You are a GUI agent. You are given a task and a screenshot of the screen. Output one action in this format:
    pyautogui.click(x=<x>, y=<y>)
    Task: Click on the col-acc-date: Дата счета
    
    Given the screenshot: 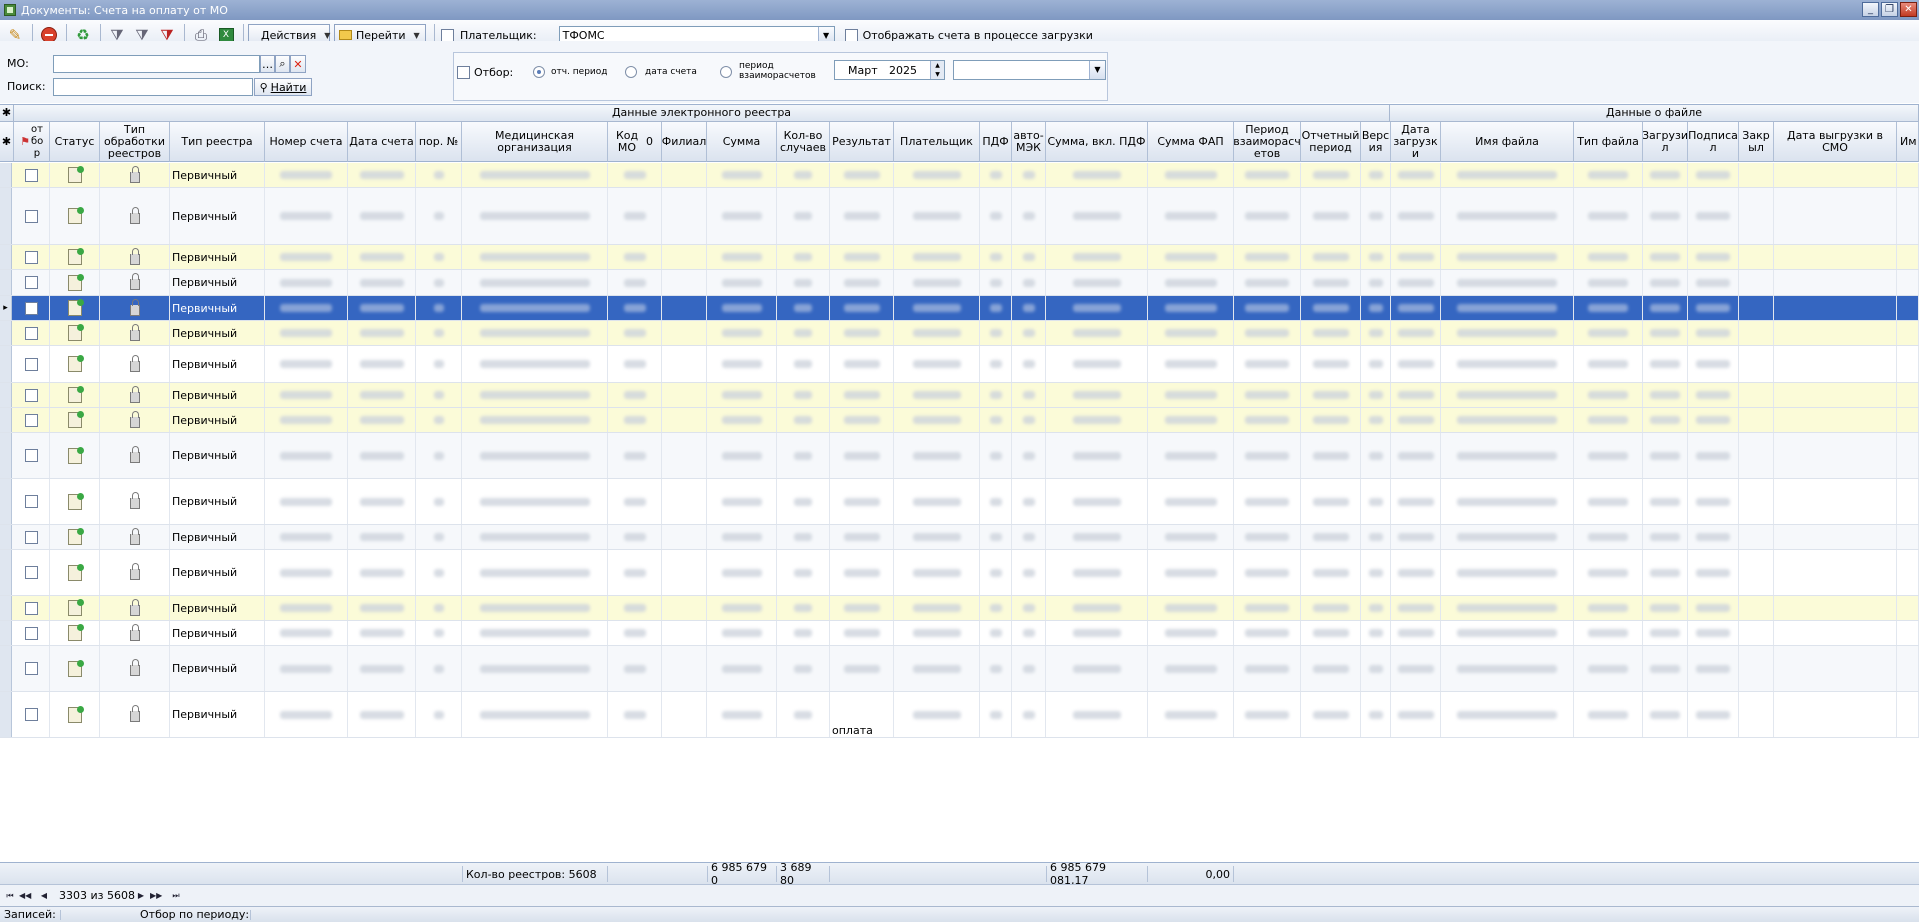 What is the action you would take?
    pyautogui.click(x=382, y=142)
    